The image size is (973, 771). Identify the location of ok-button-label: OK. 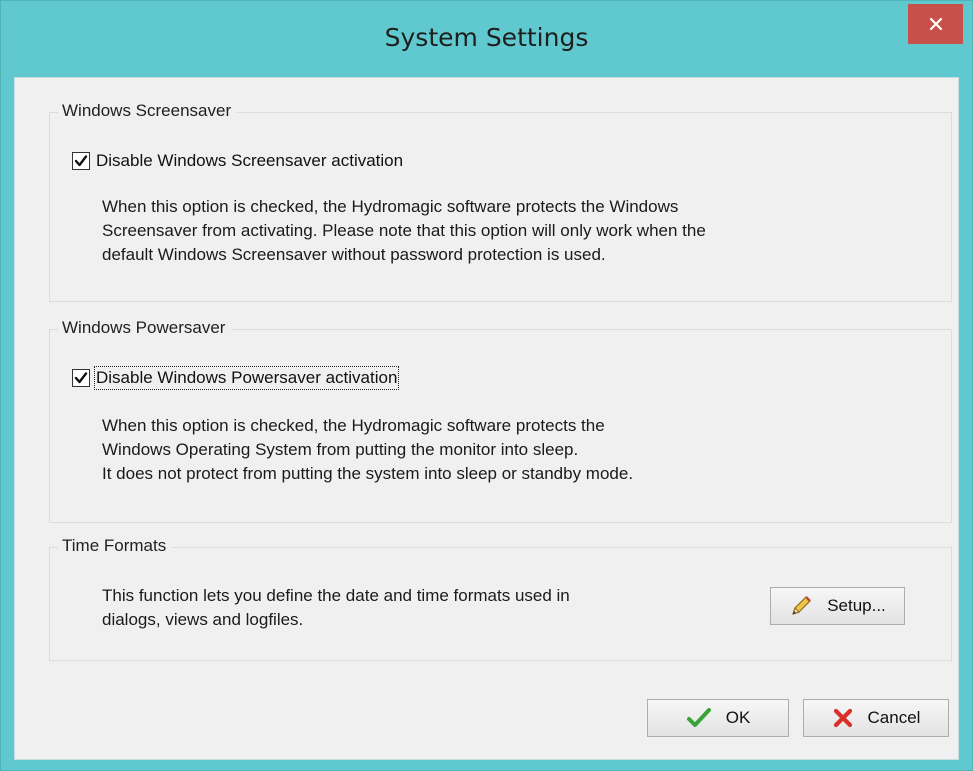
(738, 717).